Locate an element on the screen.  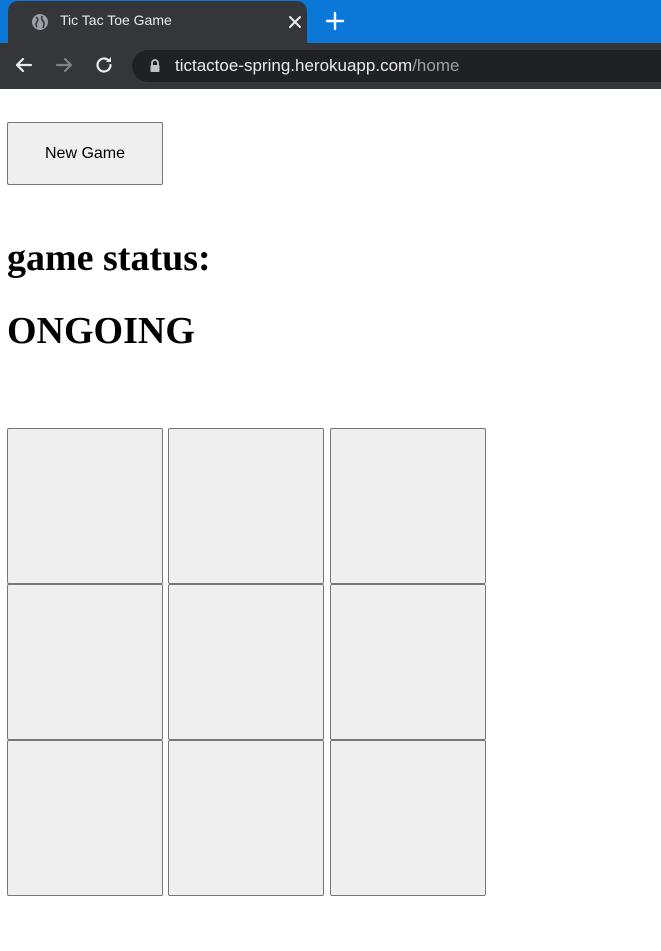
browser-tabstrip: Tic Tac Toe Game is located at coordinates (330, 21).